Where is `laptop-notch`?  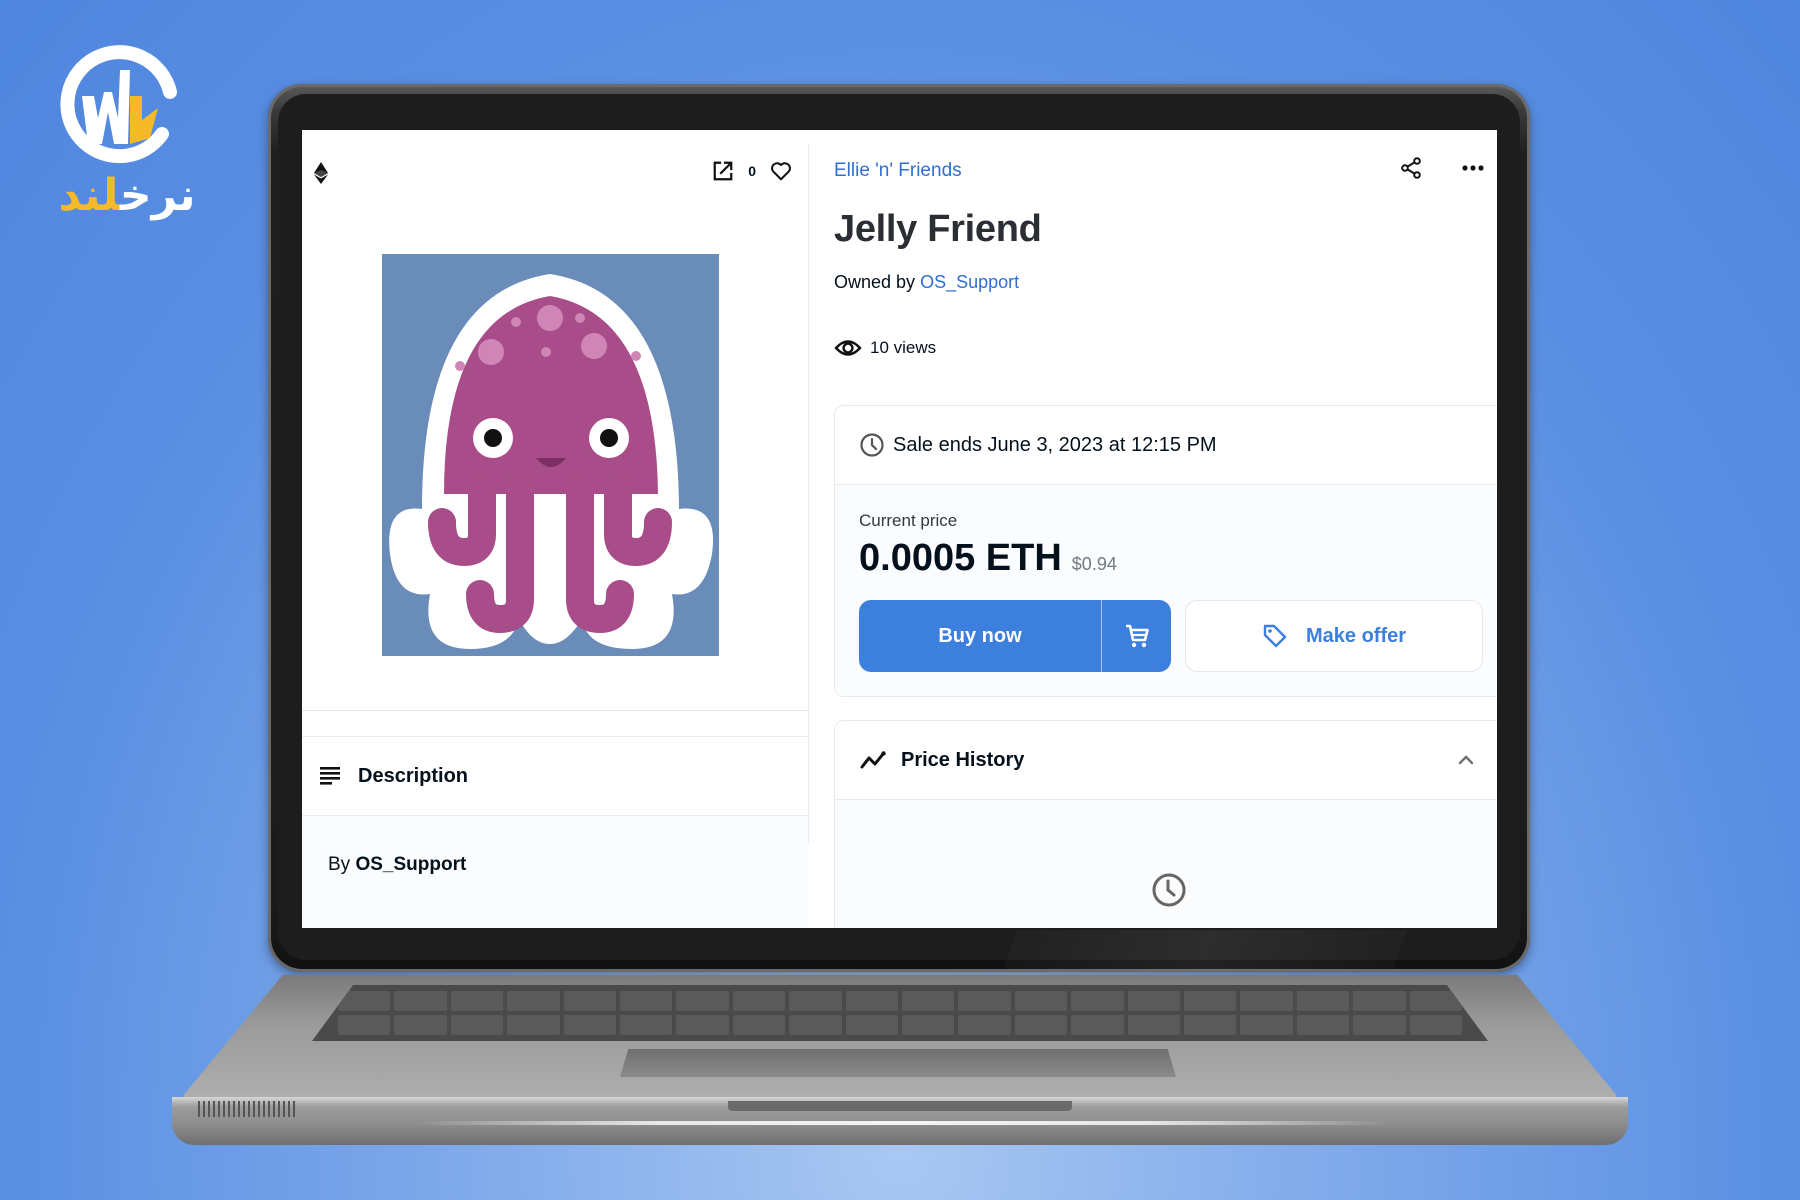
laptop-notch is located at coordinates (900, 1106).